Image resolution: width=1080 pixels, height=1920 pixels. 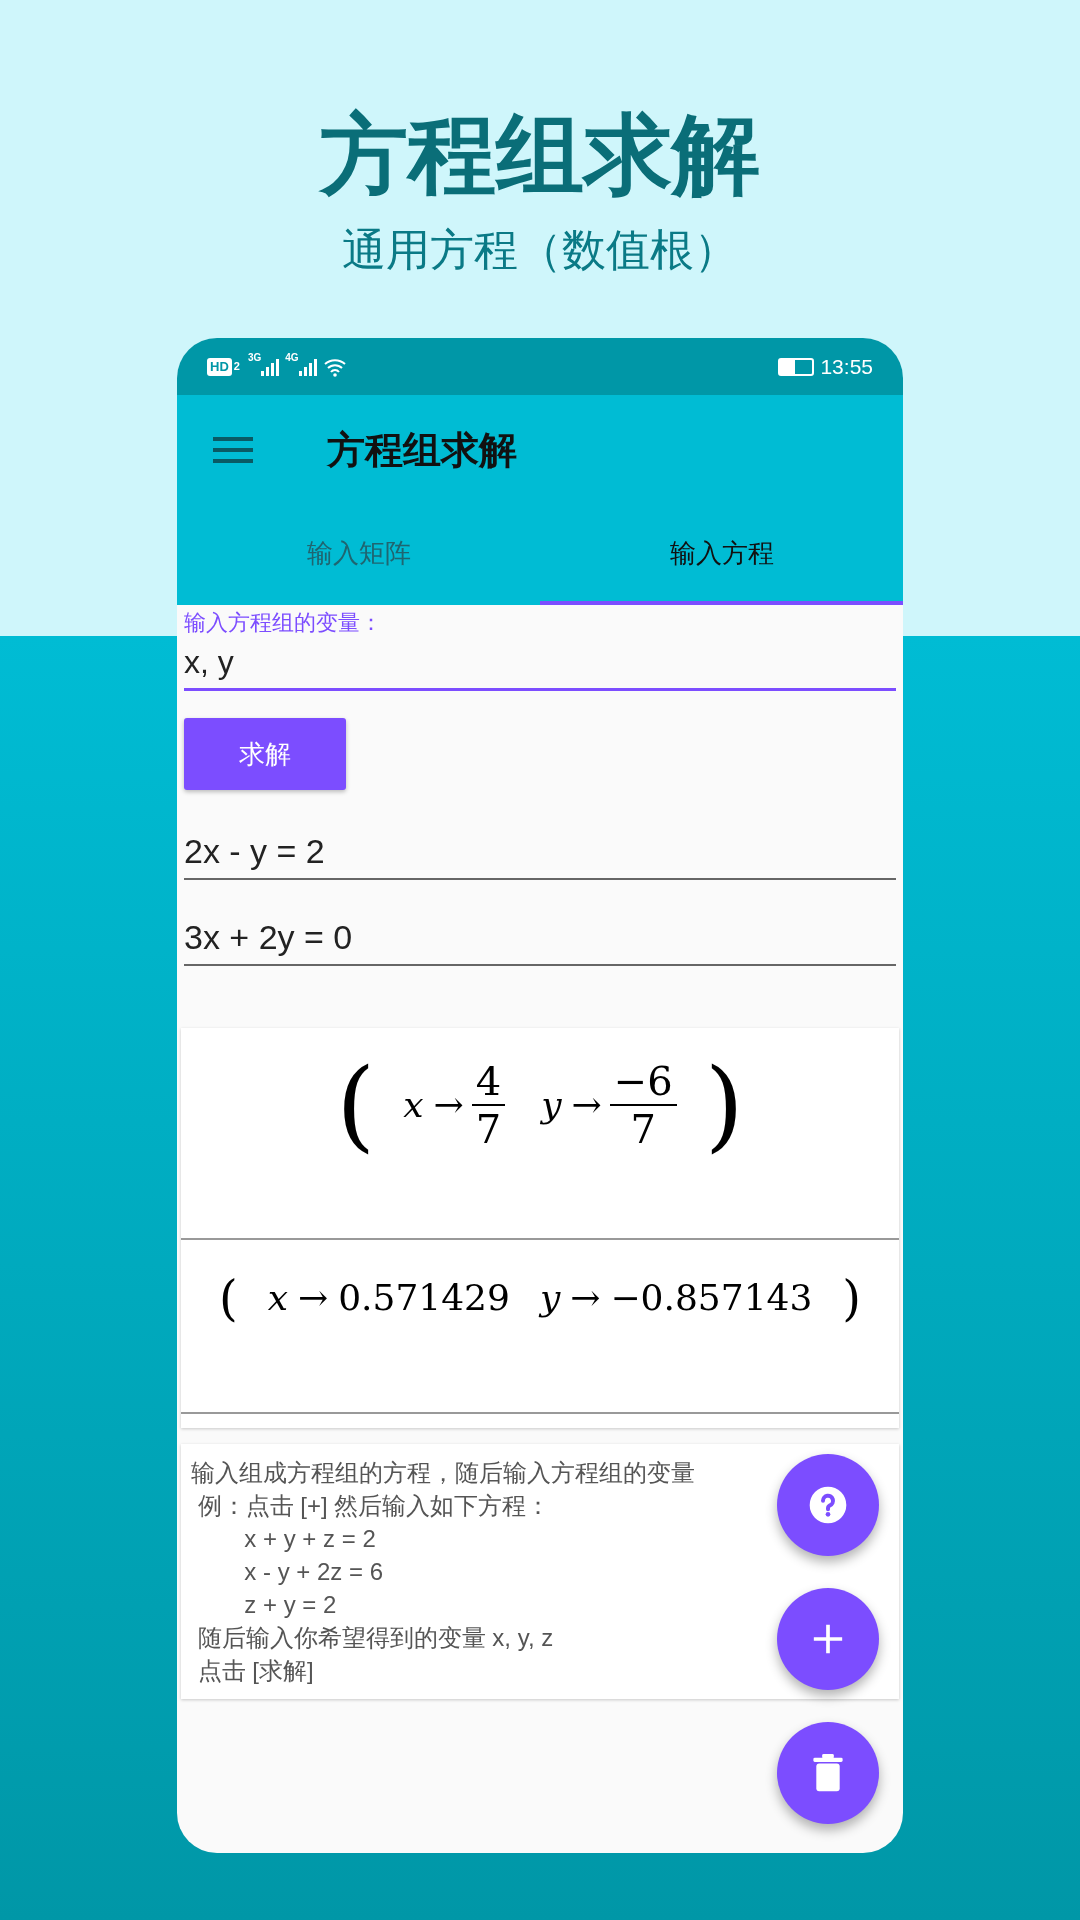 What do you see at coordinates (540, 155) in the screenshot?
I see `promo-title: 方程组求解` at bounding box center [540, 155].